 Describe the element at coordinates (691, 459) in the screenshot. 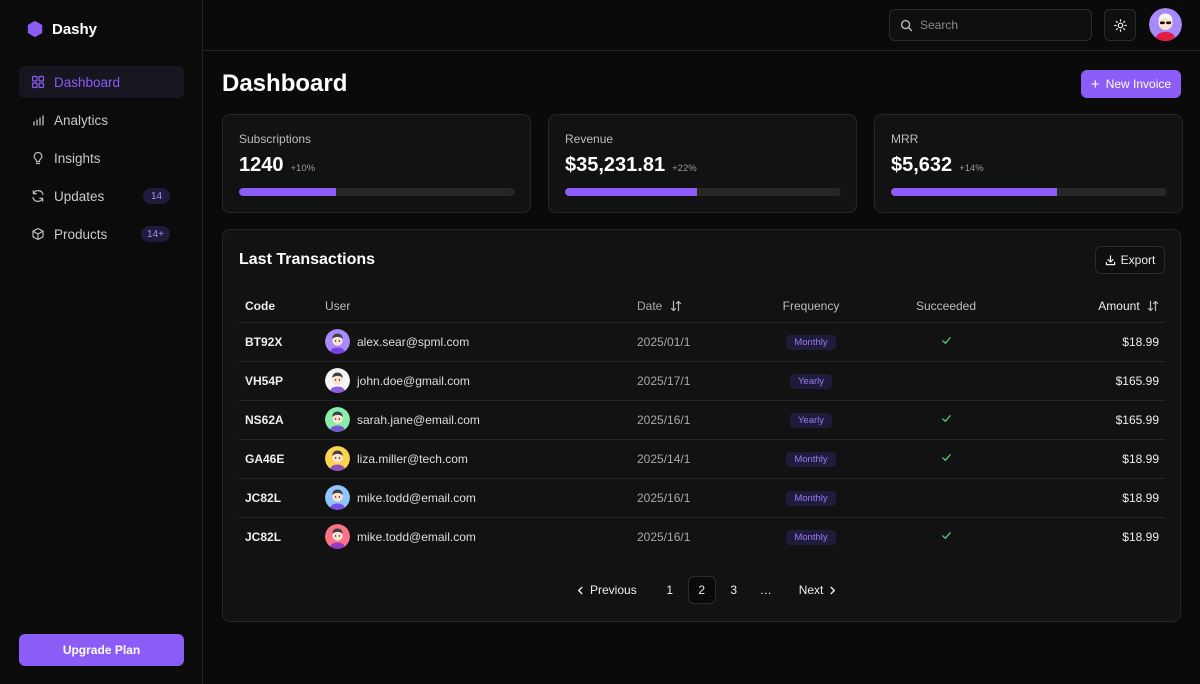

I see `transaction-date: 2025/14/1` at that location.